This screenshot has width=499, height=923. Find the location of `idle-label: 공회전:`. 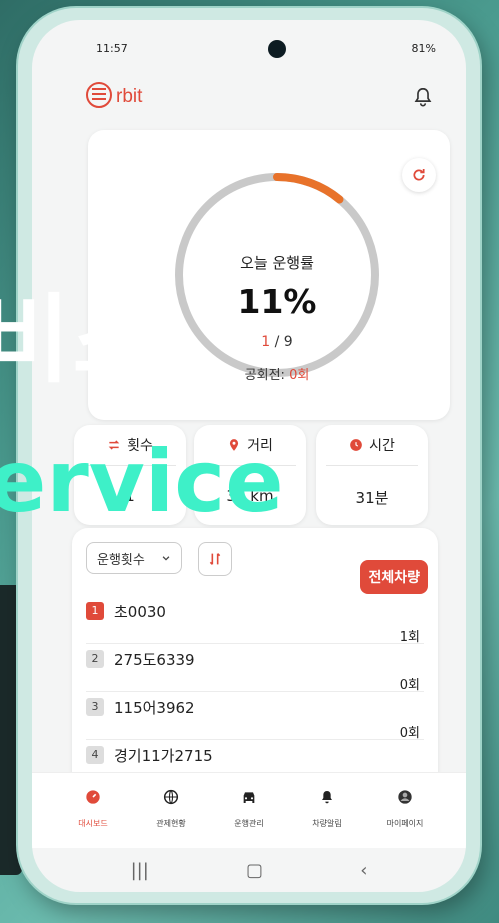

idle-label: 공회전: is located at coordinates (264, 375).